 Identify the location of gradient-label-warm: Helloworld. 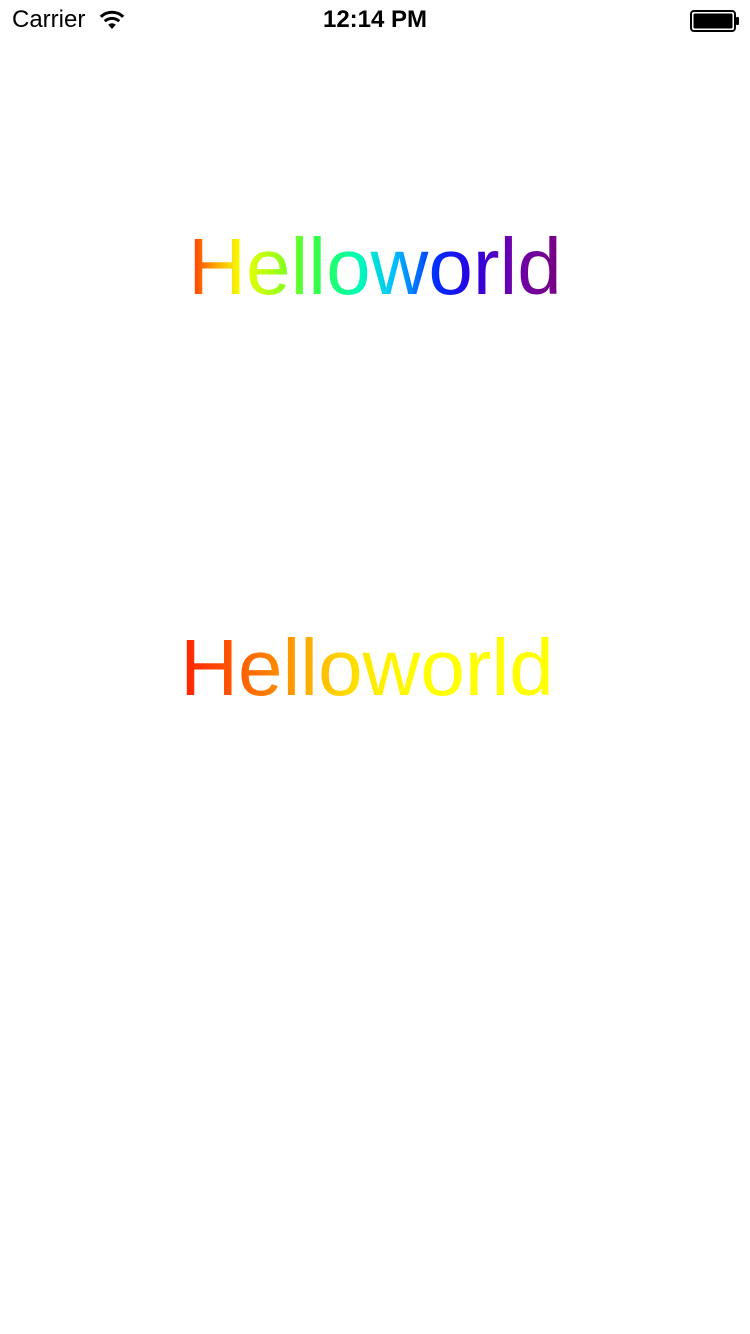
(371, 668).